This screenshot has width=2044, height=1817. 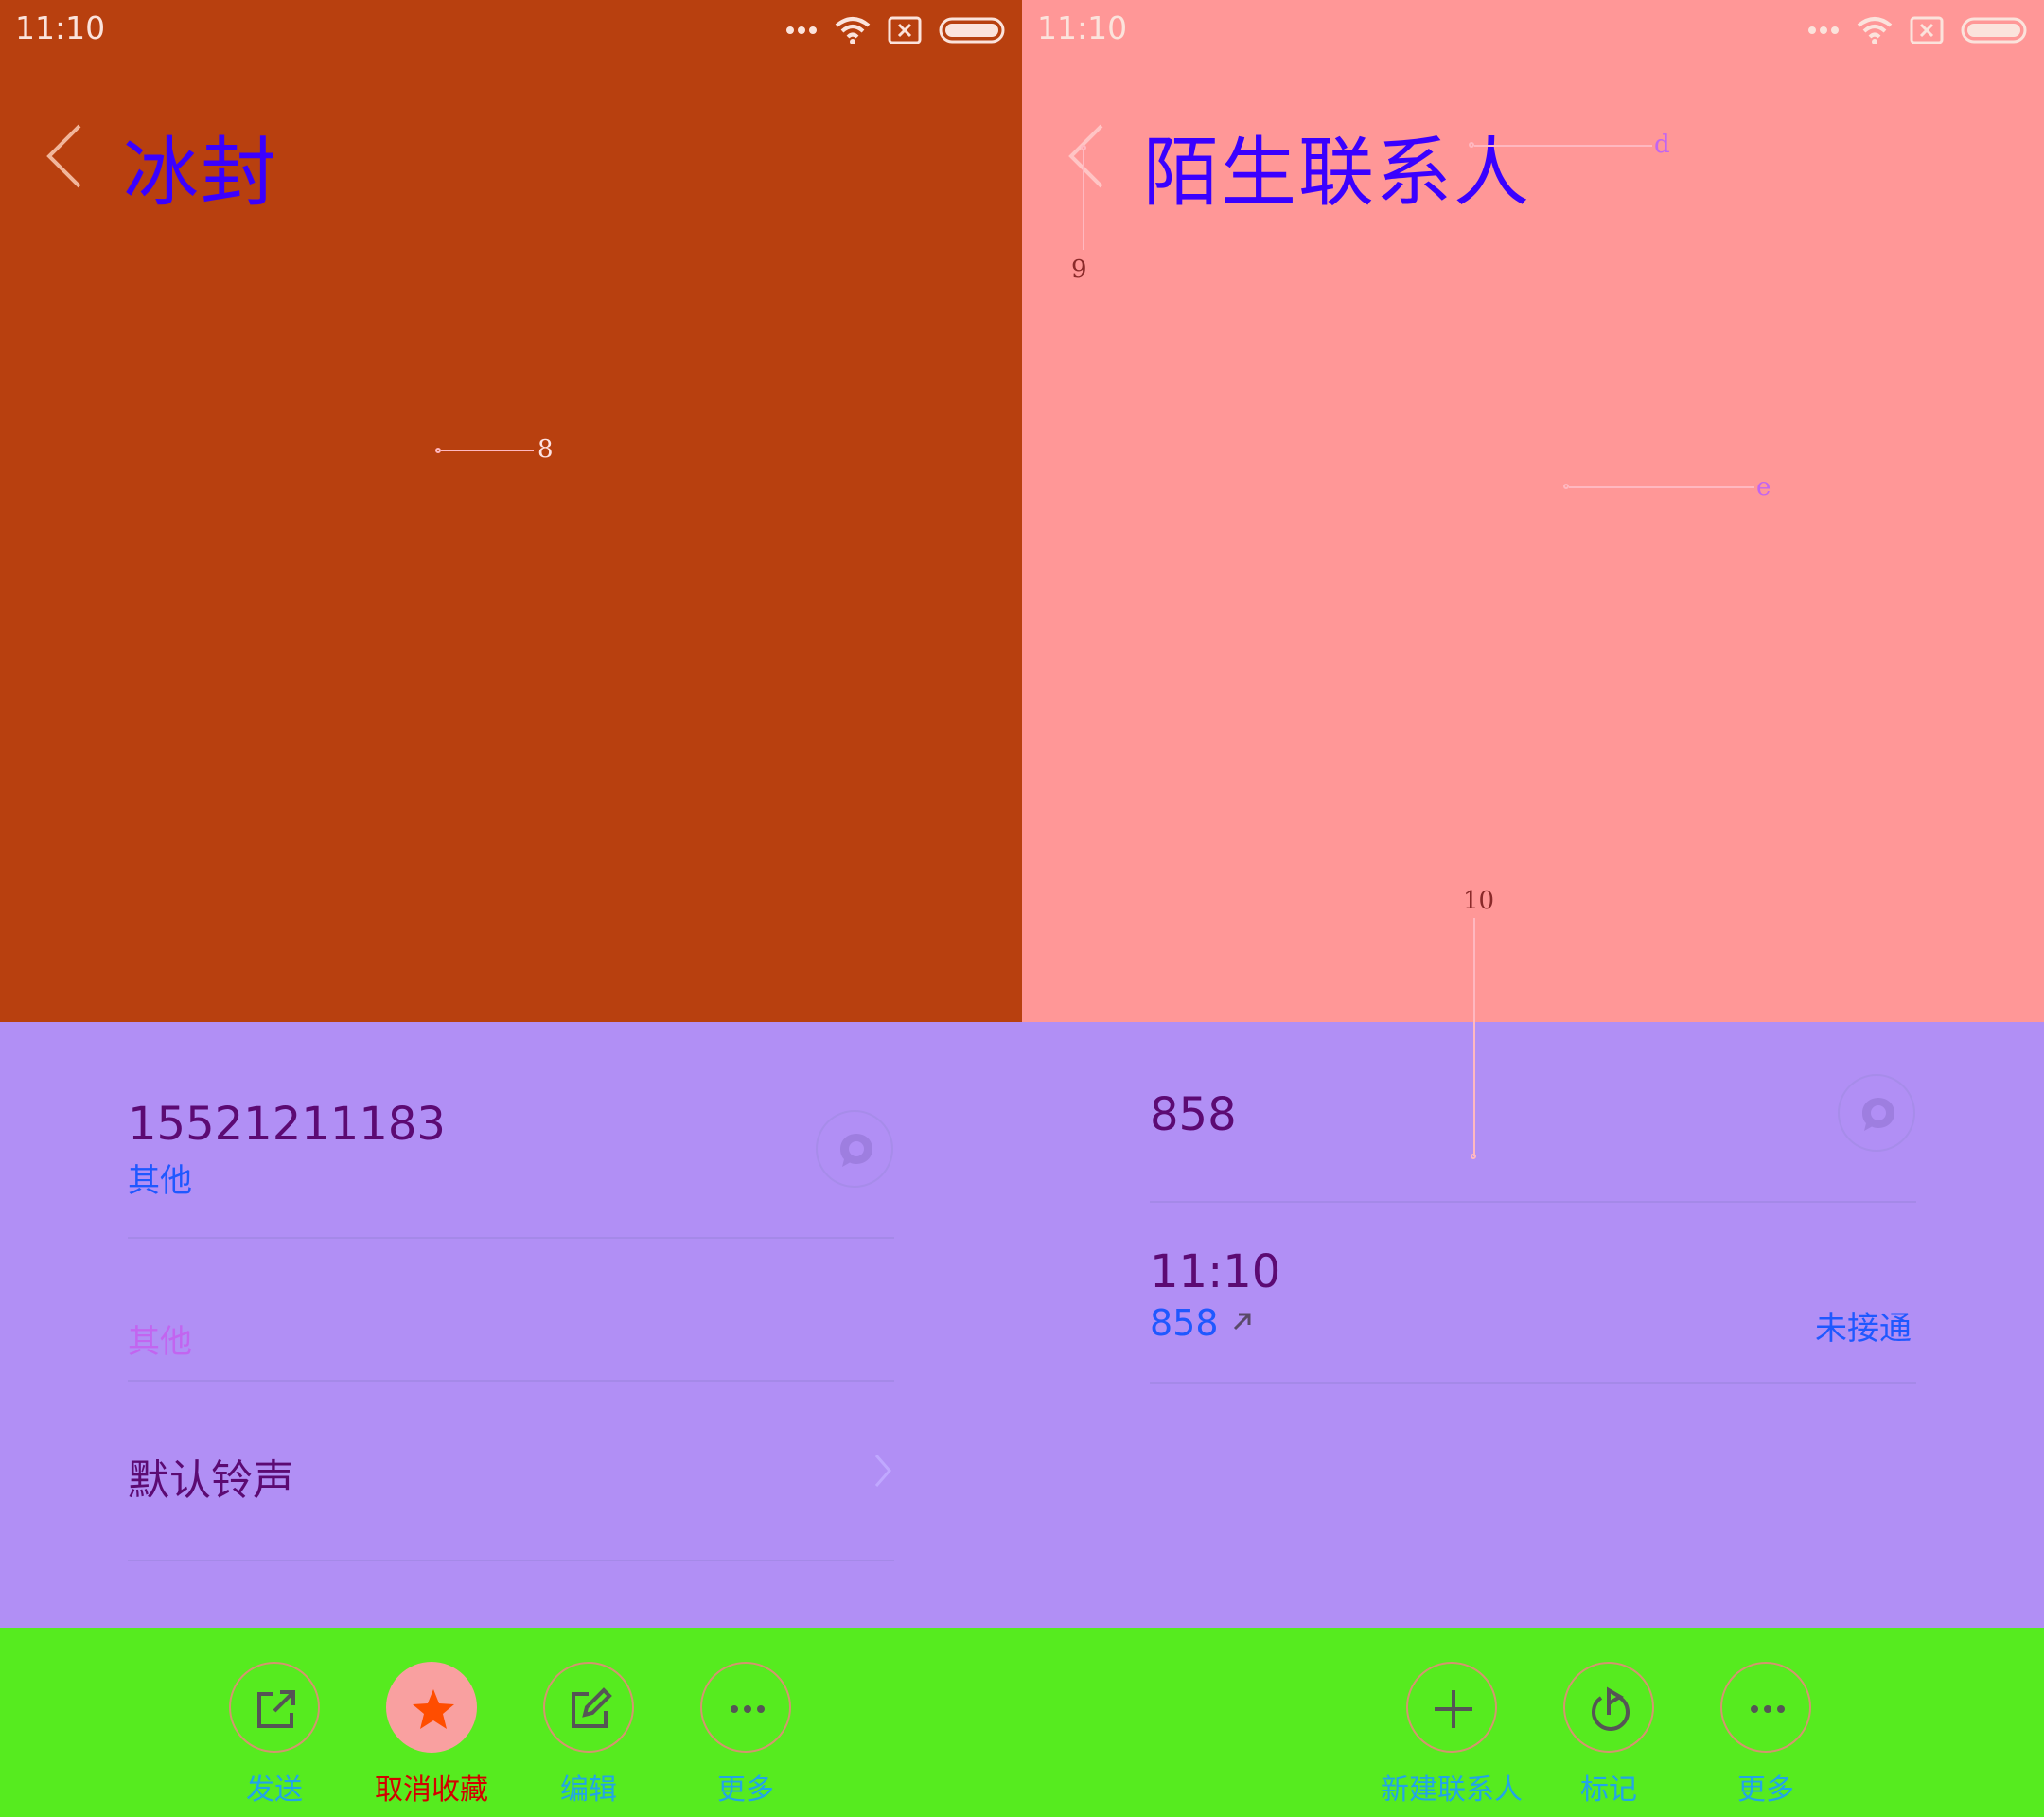 What do you see at coordinates (588, 1790) in the screenshot?
I see `edit-label: 编辑` at bounding box center [588, 1790].